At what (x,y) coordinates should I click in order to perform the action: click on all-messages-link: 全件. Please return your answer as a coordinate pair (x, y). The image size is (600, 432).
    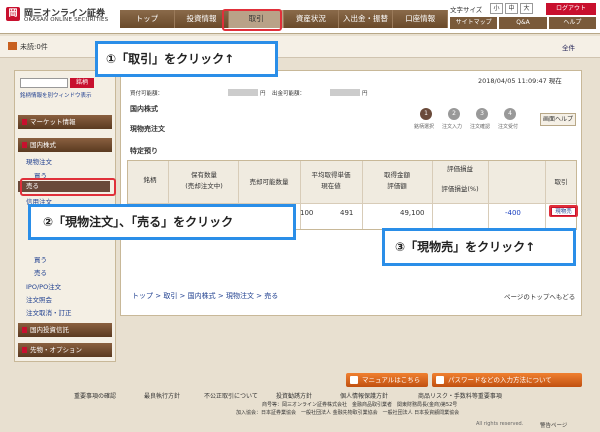
    Looking at the image, I should click on (568, 47).